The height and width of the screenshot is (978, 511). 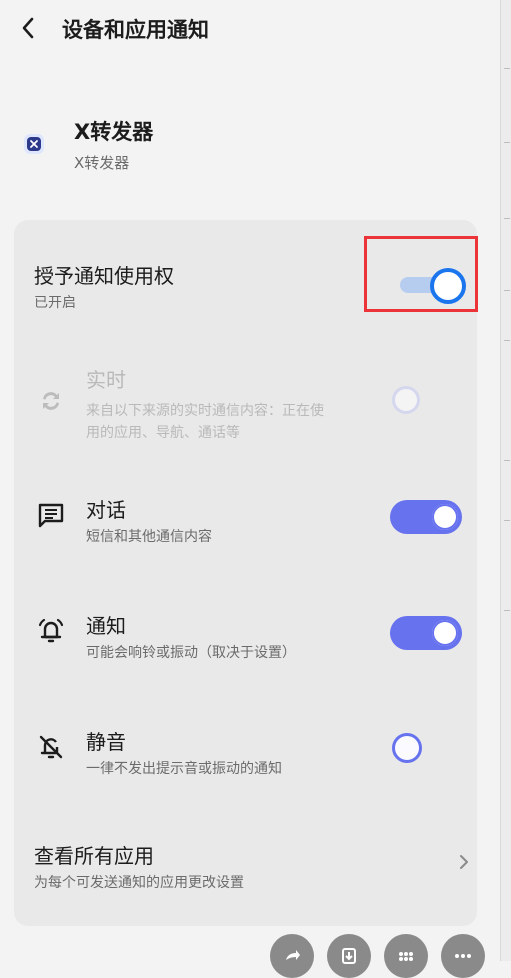 I want to click on alerting-toggle, so click(x=426, y=633).